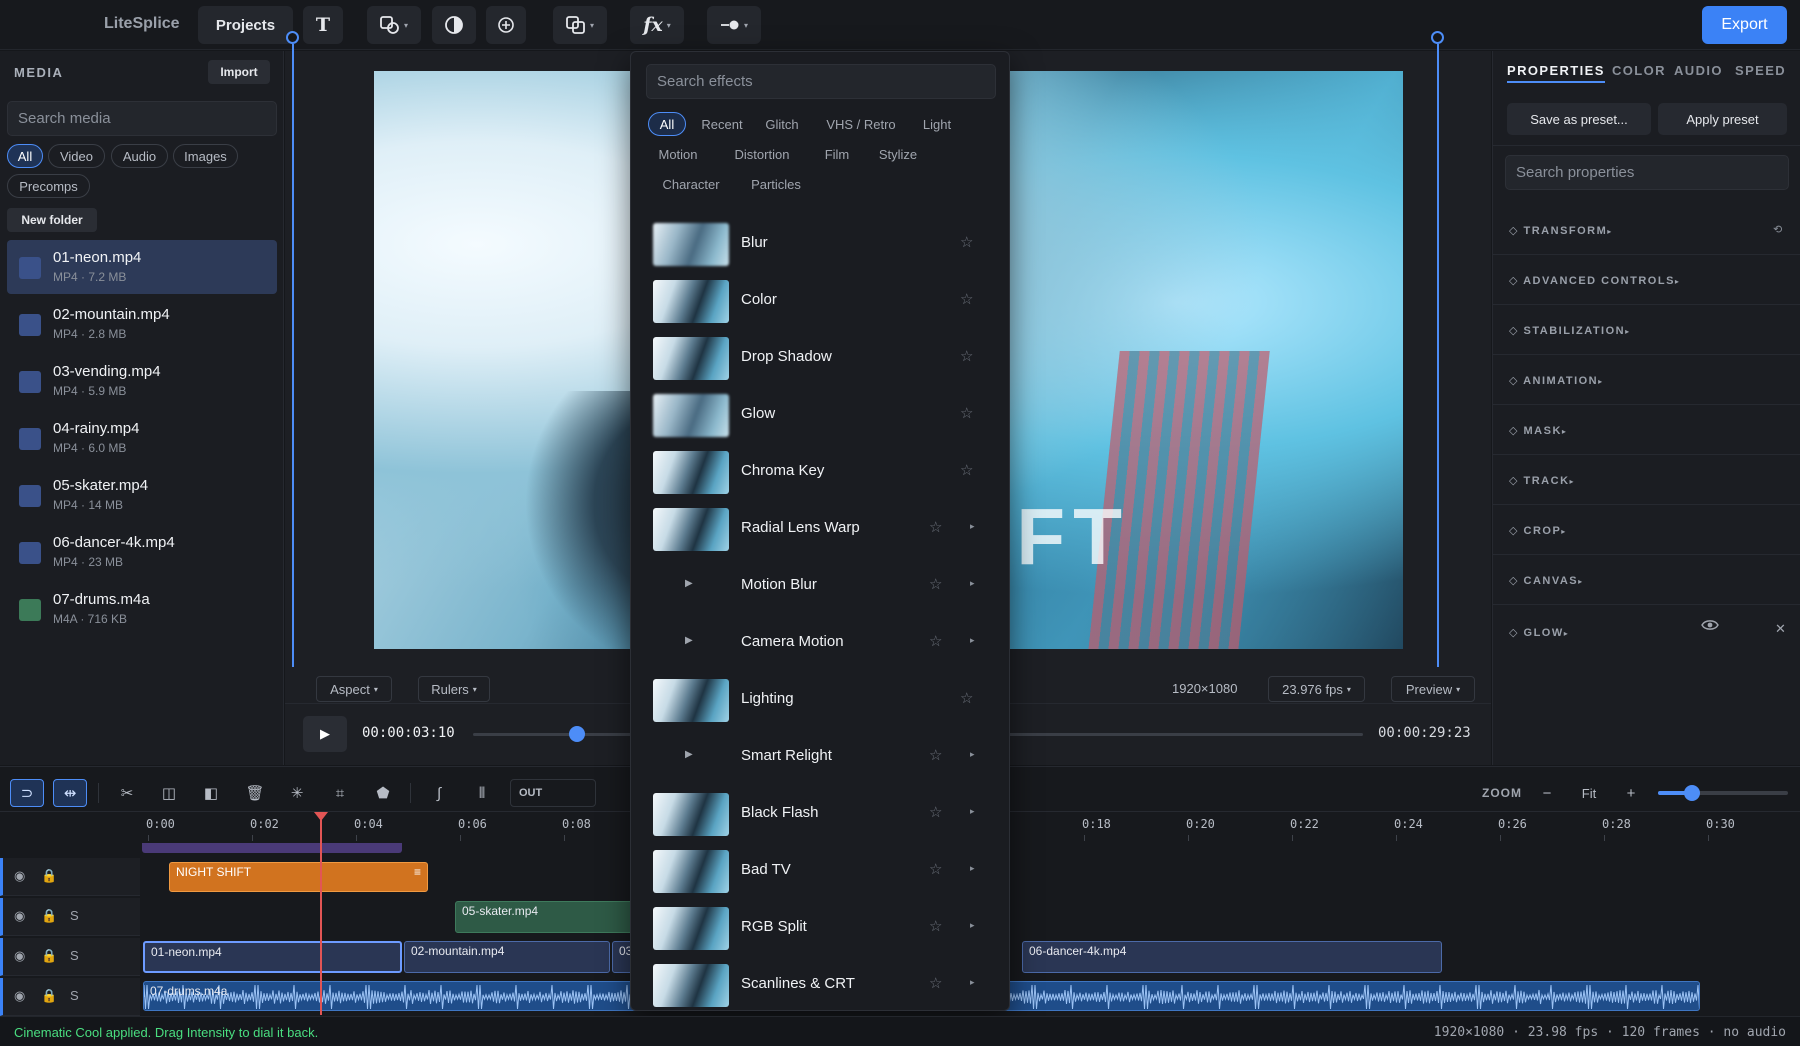  What do you see at coordinates (782, 124) in the screenshot?
I see `fx-category-glitch: Glitch` at bounding box center [782, 124].